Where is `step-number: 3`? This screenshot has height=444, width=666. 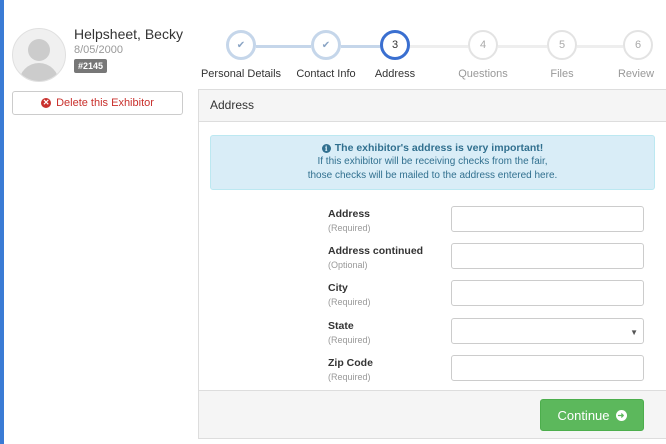
step-number: 3 is located at coordinates (395, 45).